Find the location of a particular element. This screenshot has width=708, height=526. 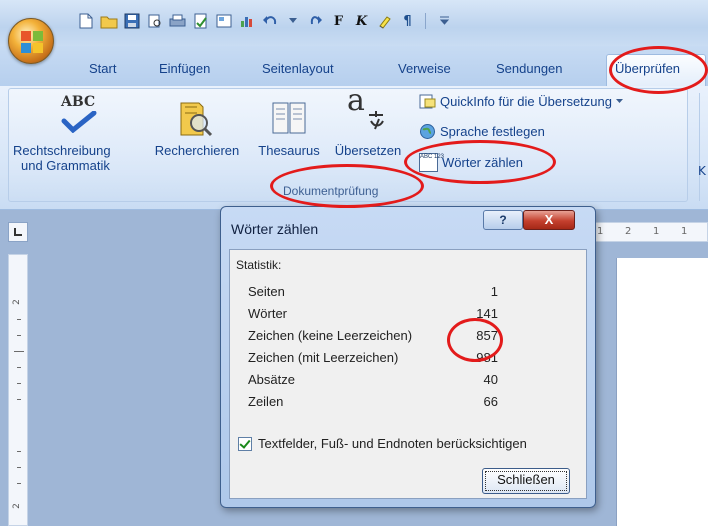

office-button is located at coordinates (31, 41).